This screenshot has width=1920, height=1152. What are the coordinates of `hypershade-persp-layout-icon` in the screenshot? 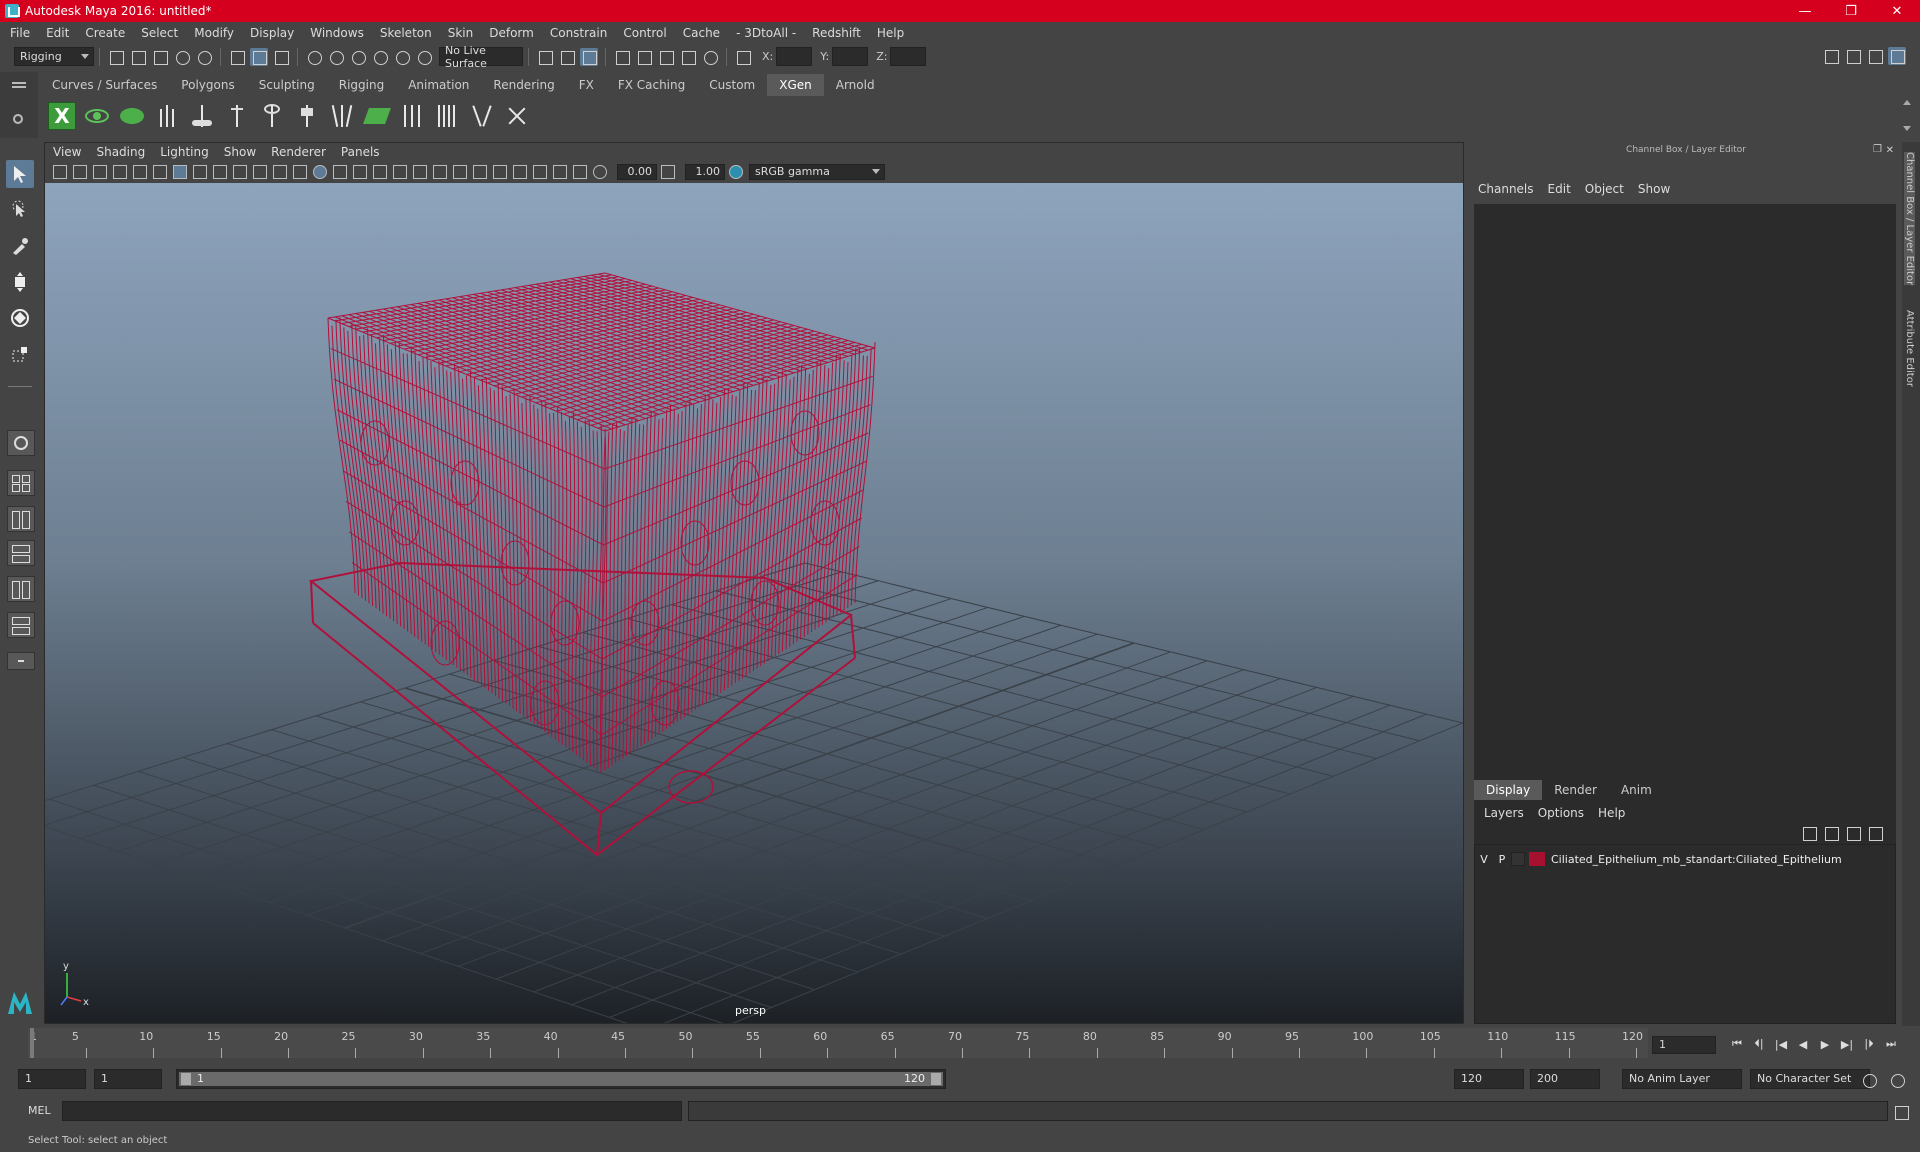 It's located at (21, 589).